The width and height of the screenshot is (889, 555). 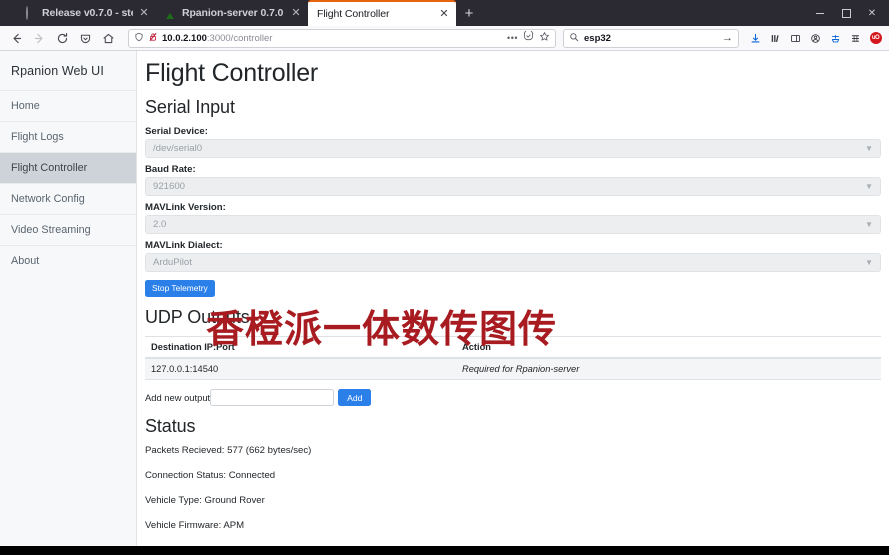 What do you see at coordinates (353, 14) in the screenshot?
I see `tab-title: Flight Controller` at bounding box center [353, 14].